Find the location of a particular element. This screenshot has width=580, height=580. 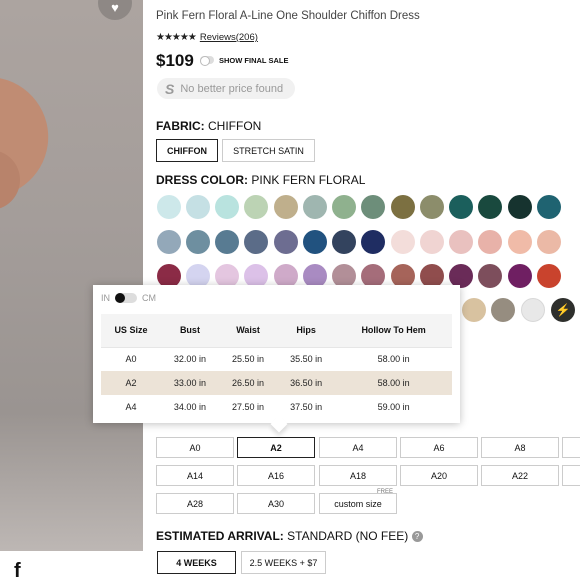

facebook-icon: f is located at coordinates (17, 570).